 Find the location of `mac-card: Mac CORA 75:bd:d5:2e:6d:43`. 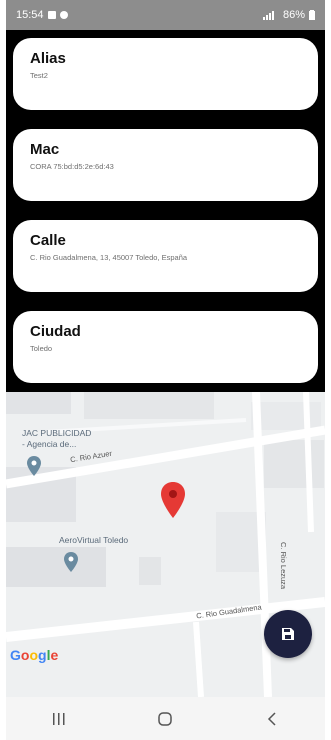

mac-card: Mac CORA 75:bd:d5:2e:6d:43 is located at coordinates (165, 165).